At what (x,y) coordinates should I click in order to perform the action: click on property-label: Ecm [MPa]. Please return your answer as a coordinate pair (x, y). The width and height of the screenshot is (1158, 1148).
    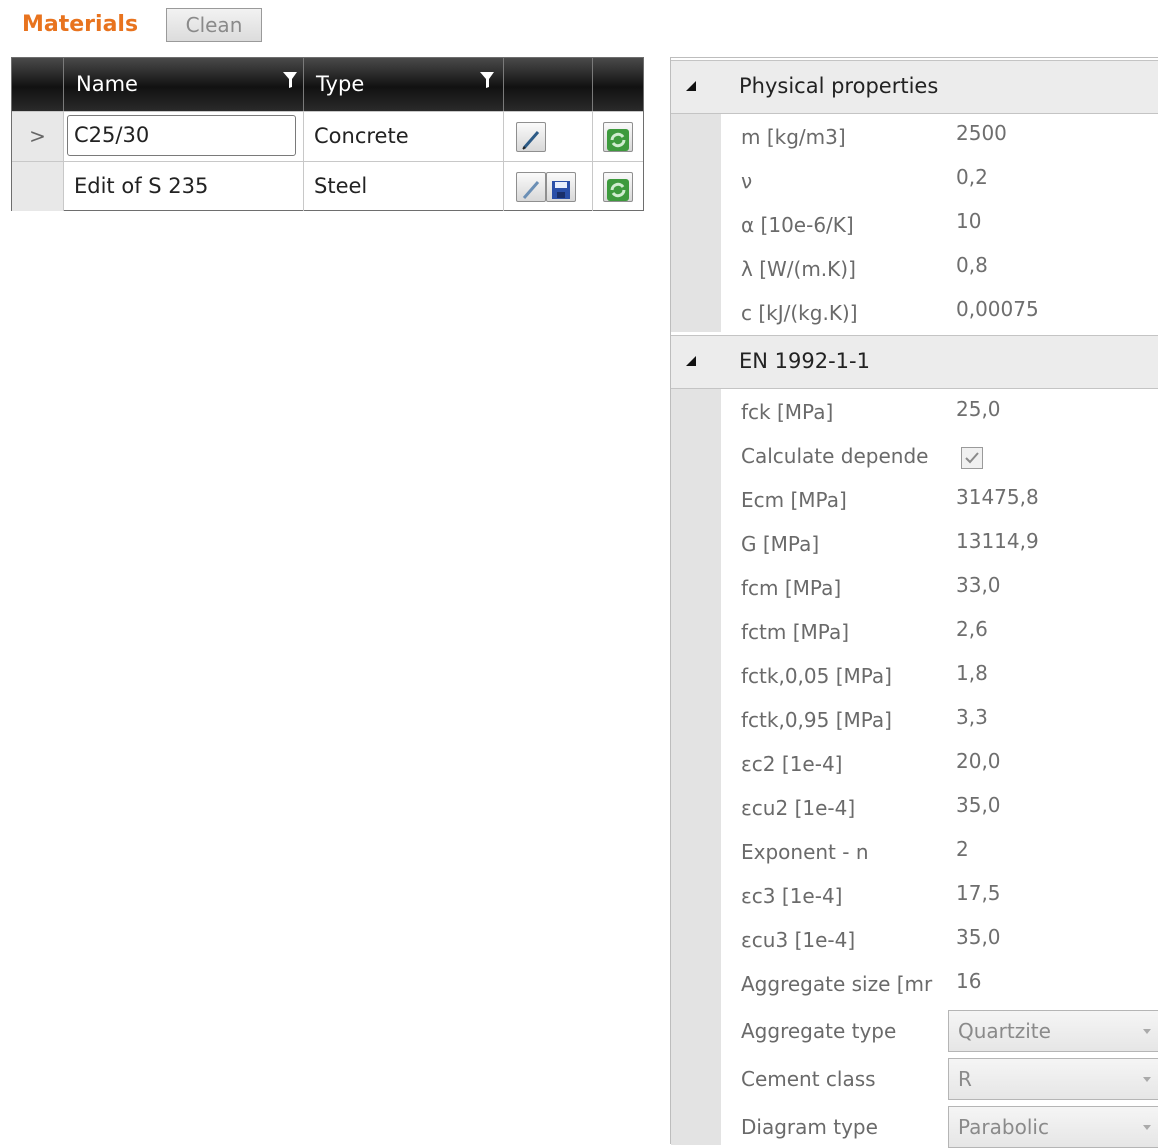
    Looking at the image, I should click on (794, 500).